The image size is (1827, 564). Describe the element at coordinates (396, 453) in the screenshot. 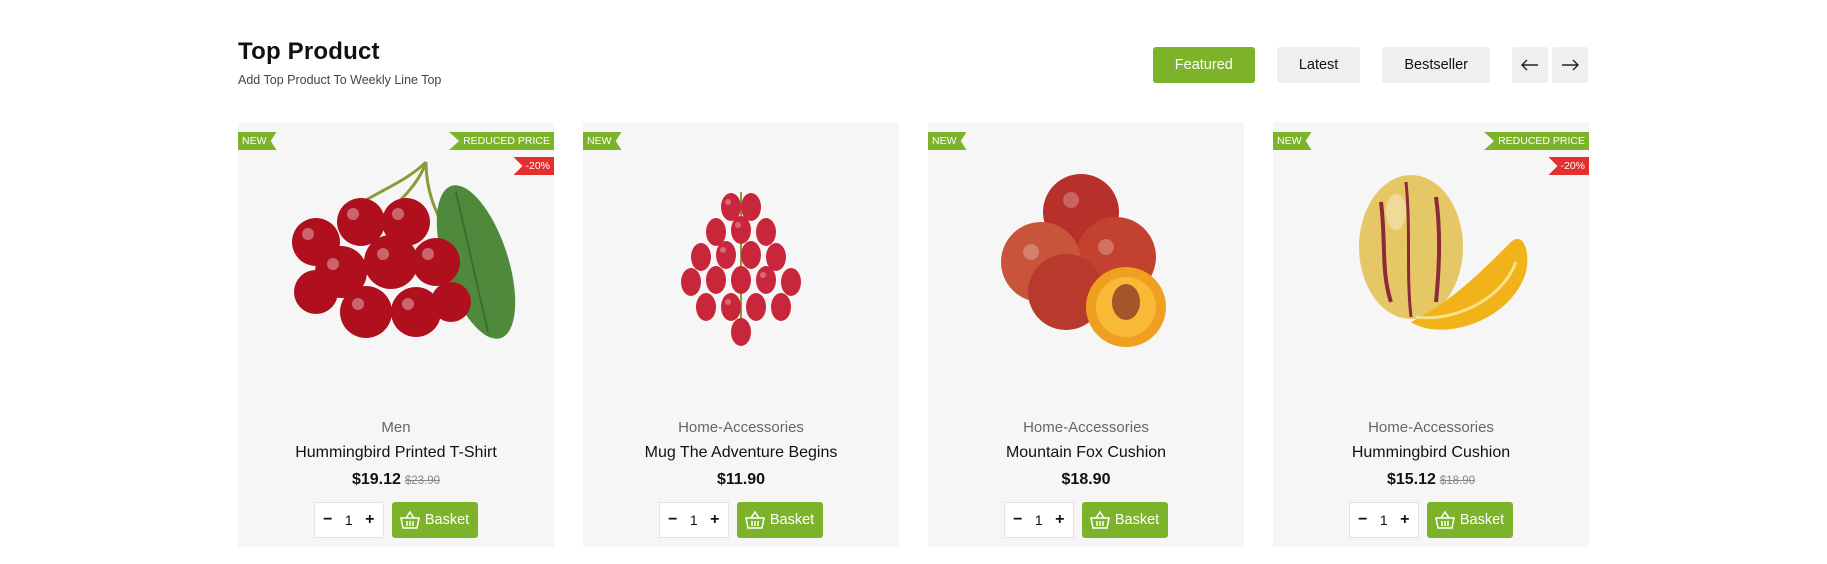

I see `product-name: Hummingbird Printed T-Shirt` at that location.